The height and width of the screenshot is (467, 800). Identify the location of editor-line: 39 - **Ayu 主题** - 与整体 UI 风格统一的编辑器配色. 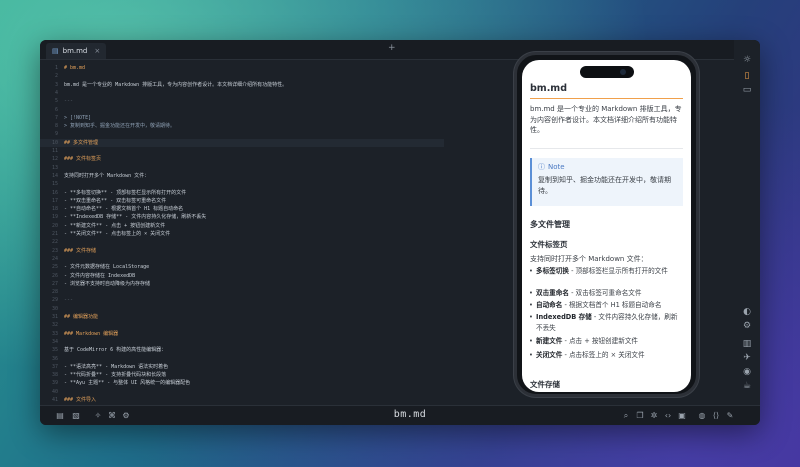
(242, 383).